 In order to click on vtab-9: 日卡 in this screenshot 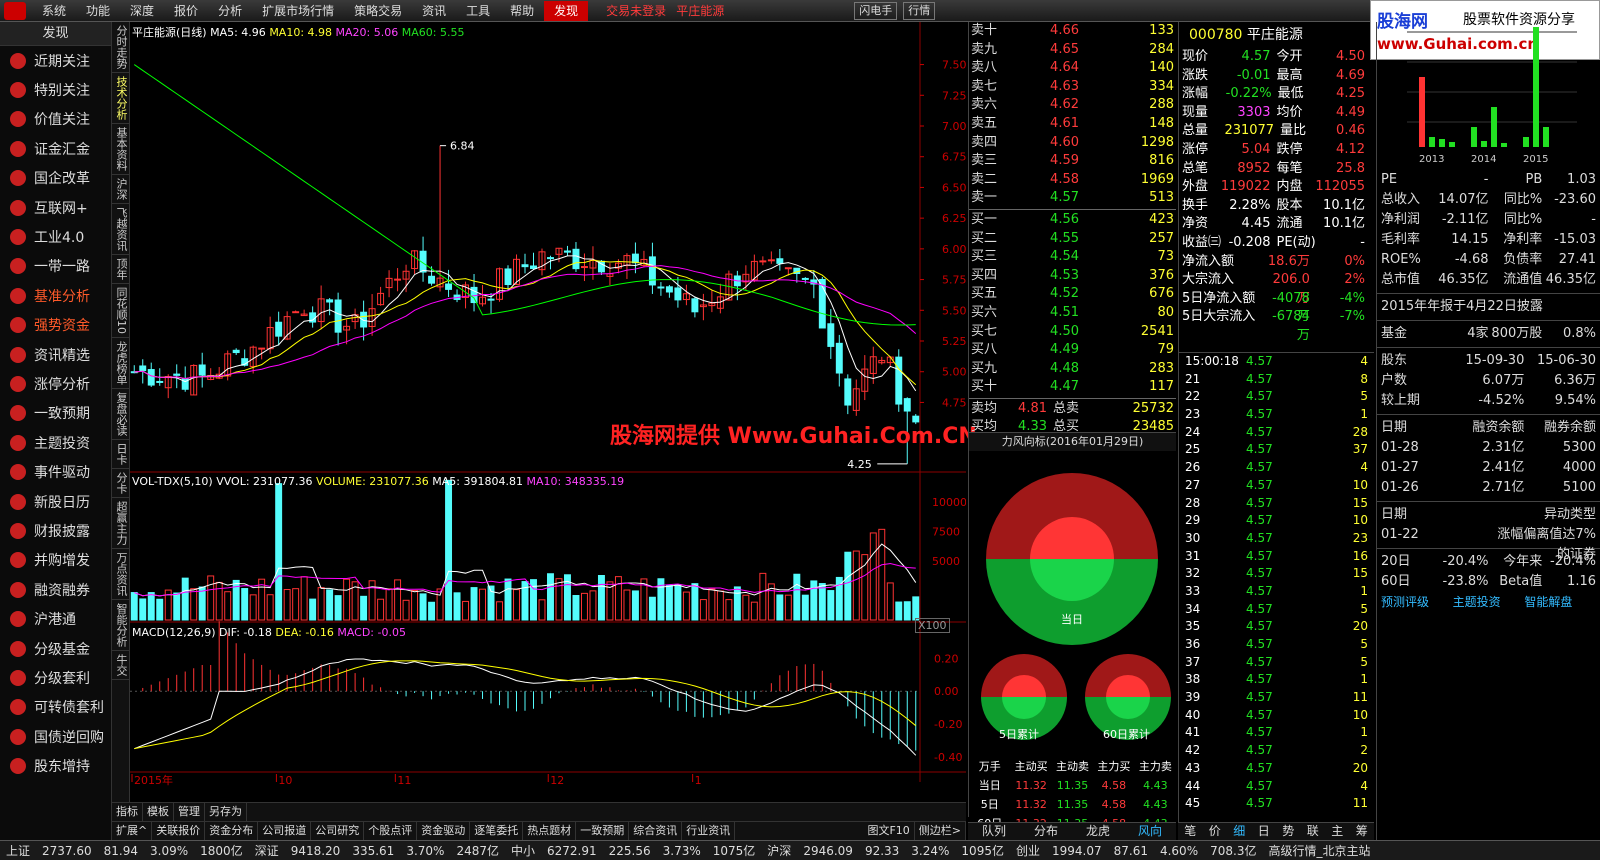, I will do `click(121, 454)`.